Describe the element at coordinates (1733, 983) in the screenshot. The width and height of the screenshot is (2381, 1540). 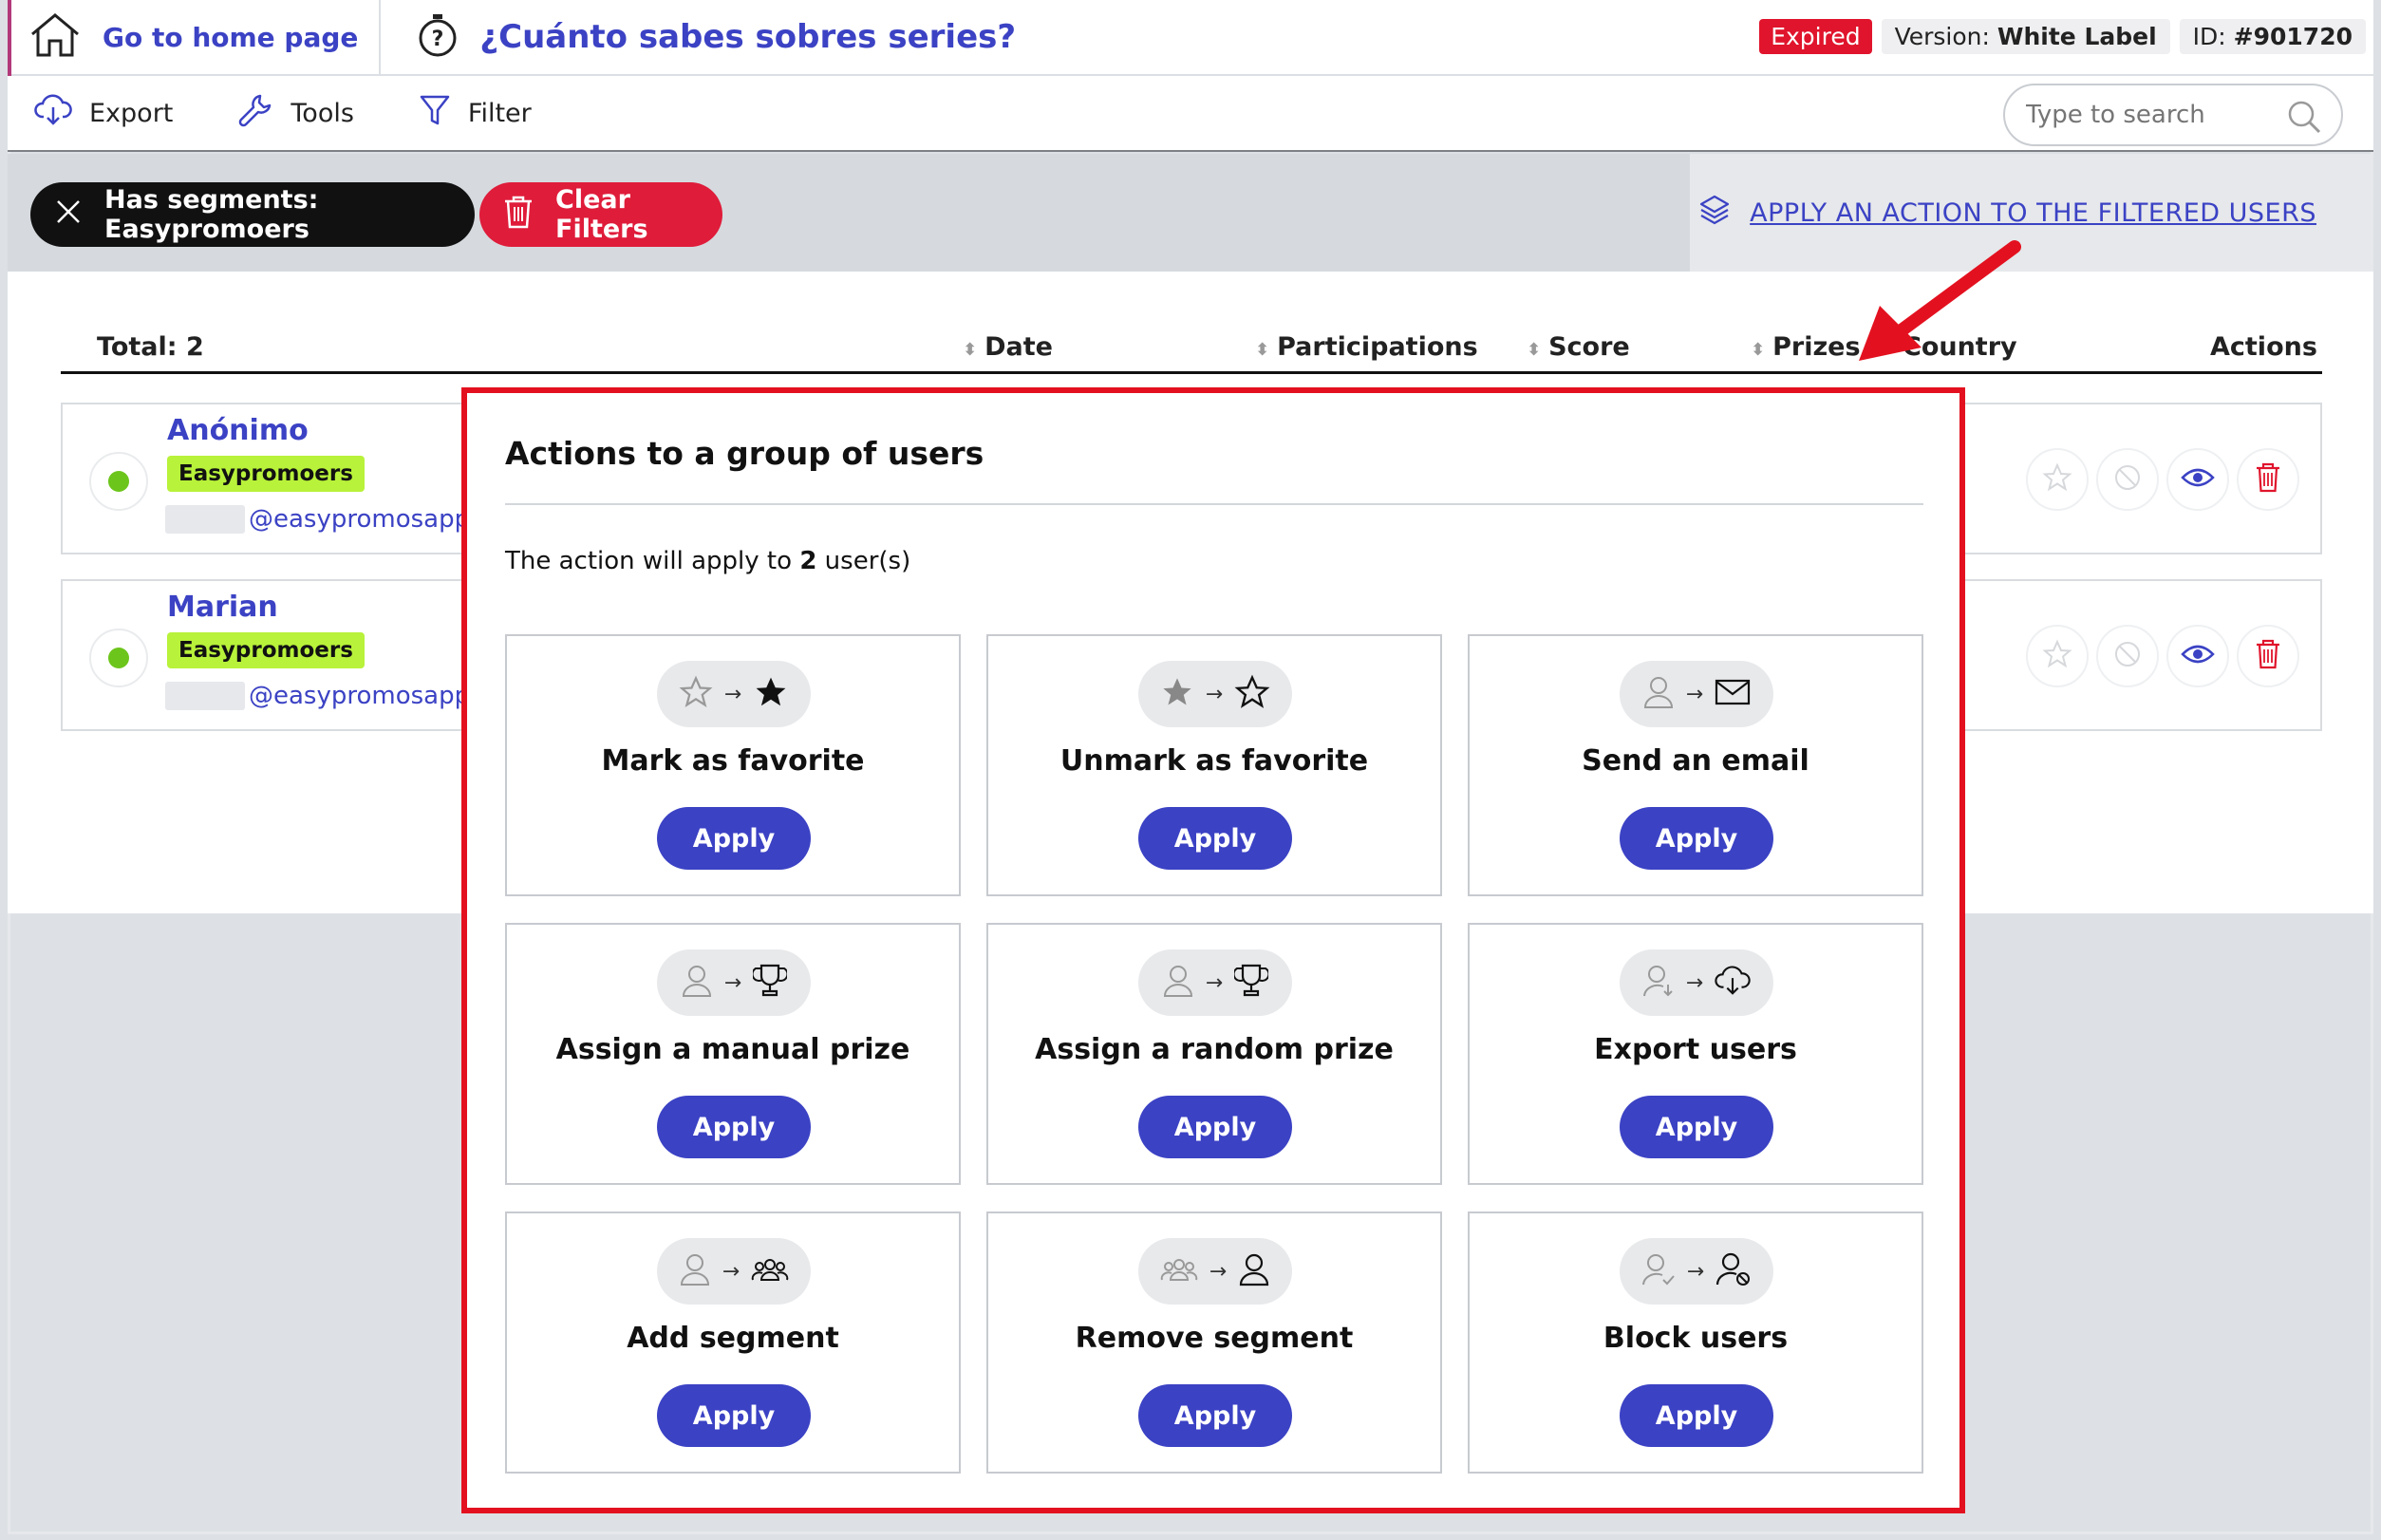
I see `cloud-download-icon` at that location.